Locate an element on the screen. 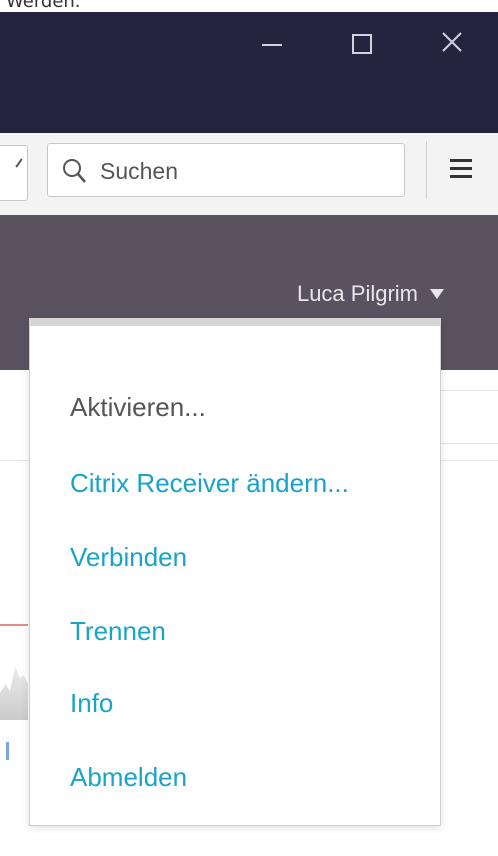 This screenshot has height=856, width=498. card-edge is located at coordinates (469, 417).